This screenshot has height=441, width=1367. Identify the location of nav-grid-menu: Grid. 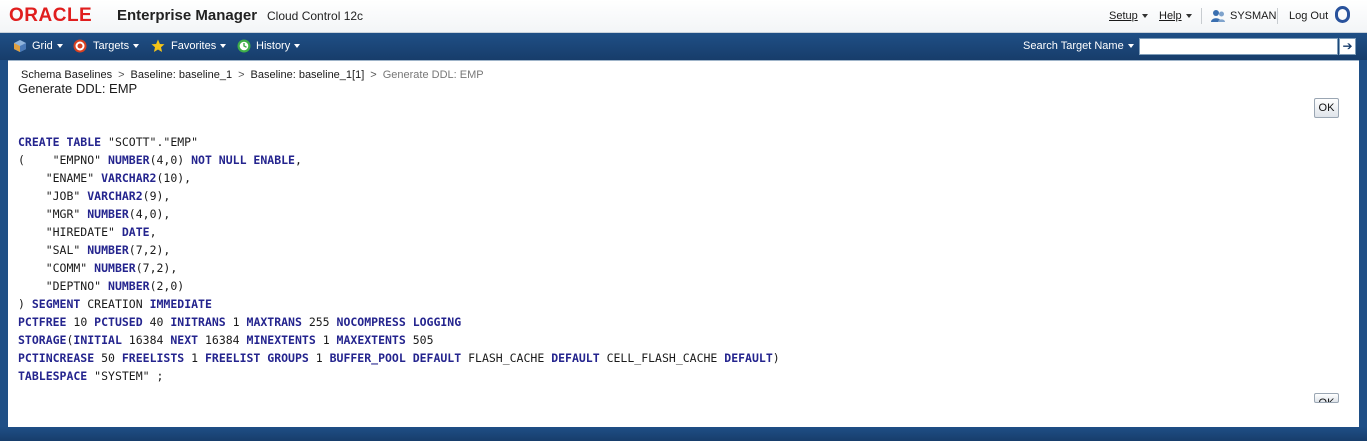
(47, 46).